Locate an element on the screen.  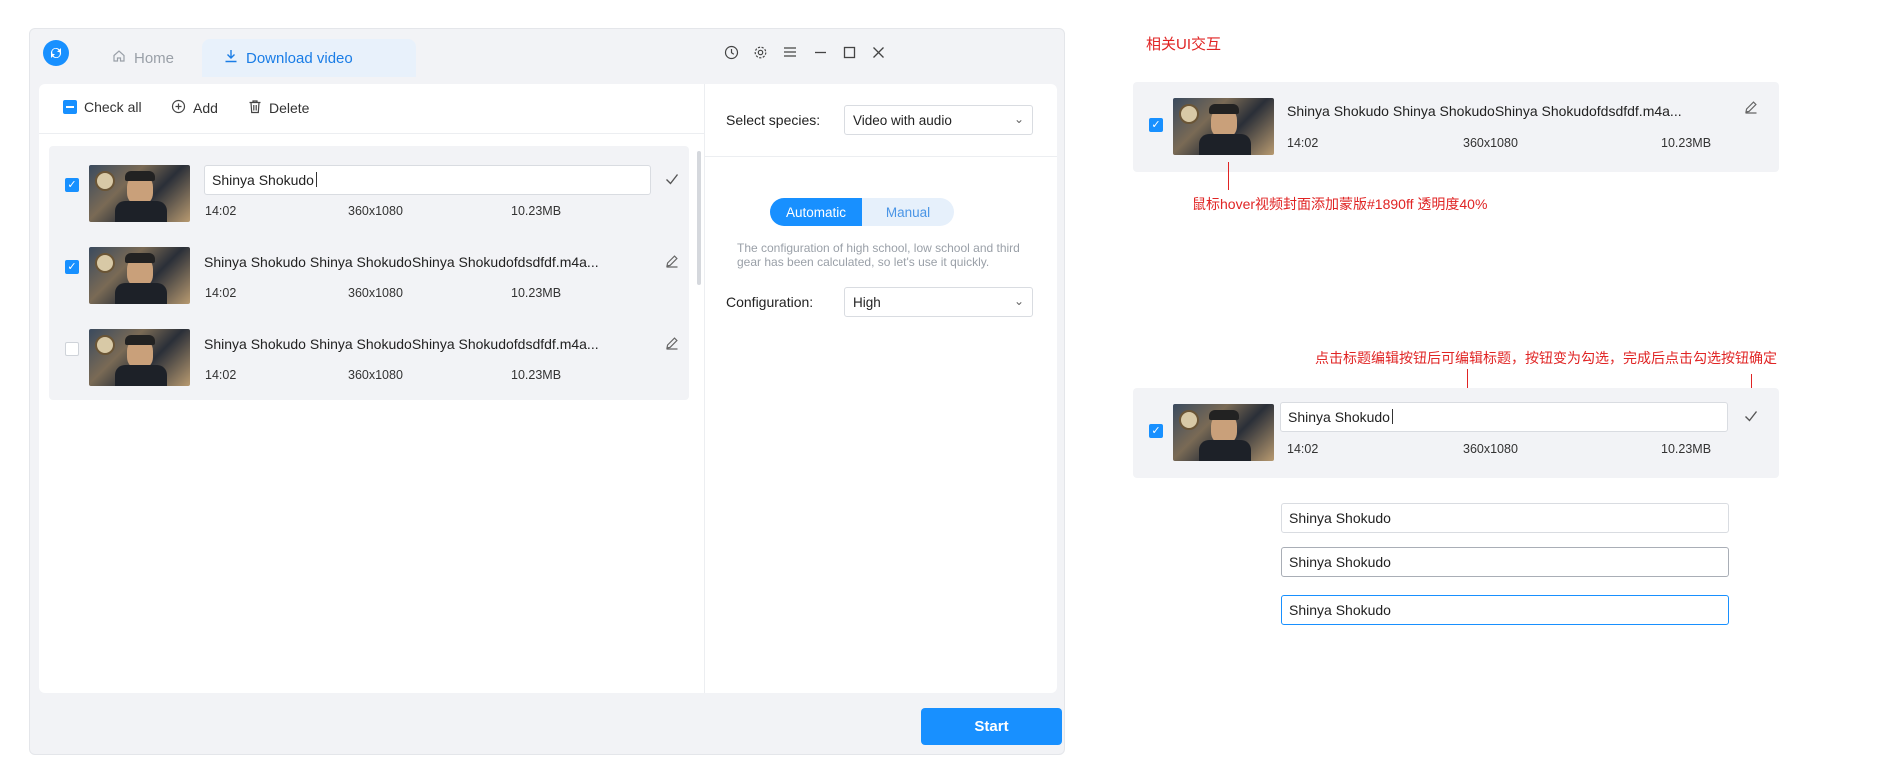
add-button: Add is located at coordinates (194, 108).